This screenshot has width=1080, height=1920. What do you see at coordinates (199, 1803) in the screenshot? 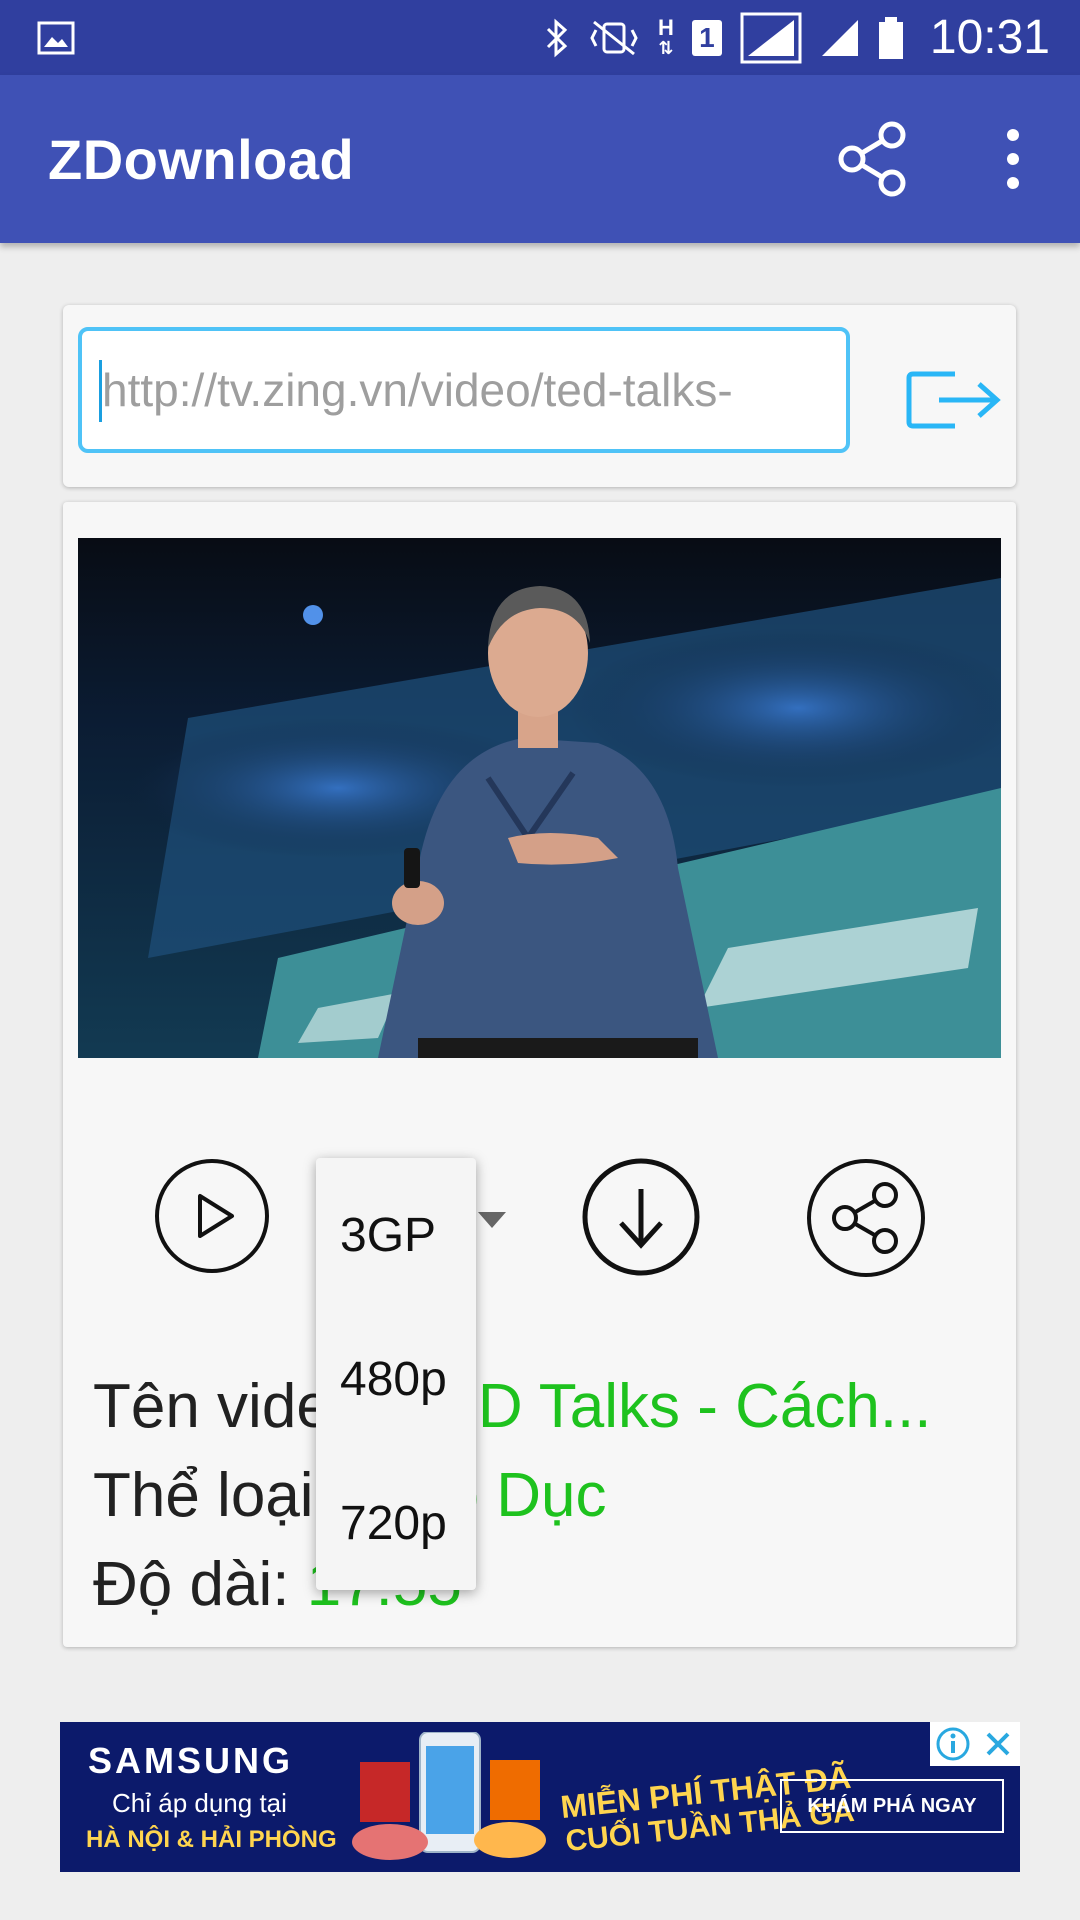
I see `ad-line-1: Chỉ áp dụng tại` at bounding box center [199, 1803].